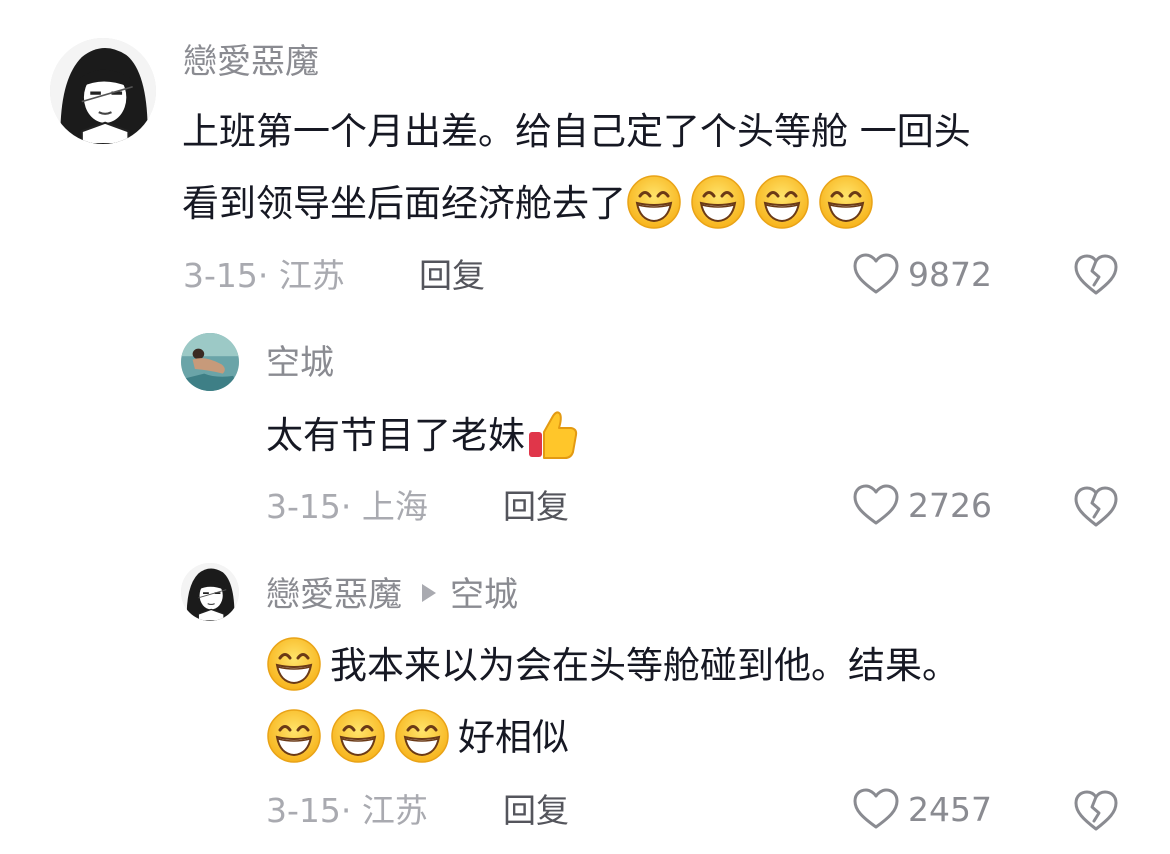  Describe the element at coordinates (950, 505) in the screenshot. I see `like-count: 2726` at that location.